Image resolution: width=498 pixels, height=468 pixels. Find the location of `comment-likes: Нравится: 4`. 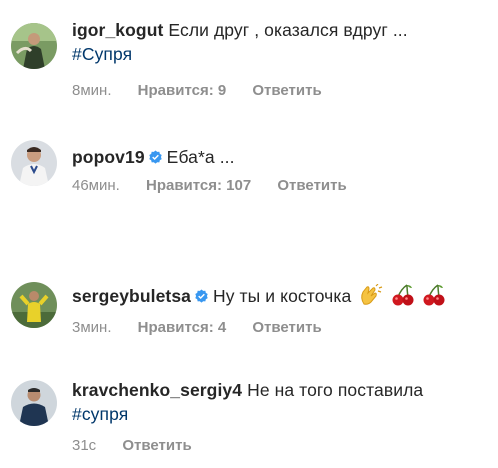

comment-likes: Нравится: 4 is located at coordinates (182, 327).